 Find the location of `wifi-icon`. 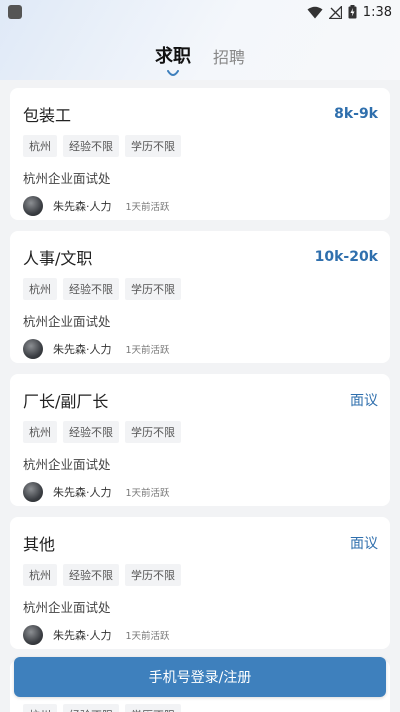

wifi-icon is located at coordinates (315, 12).